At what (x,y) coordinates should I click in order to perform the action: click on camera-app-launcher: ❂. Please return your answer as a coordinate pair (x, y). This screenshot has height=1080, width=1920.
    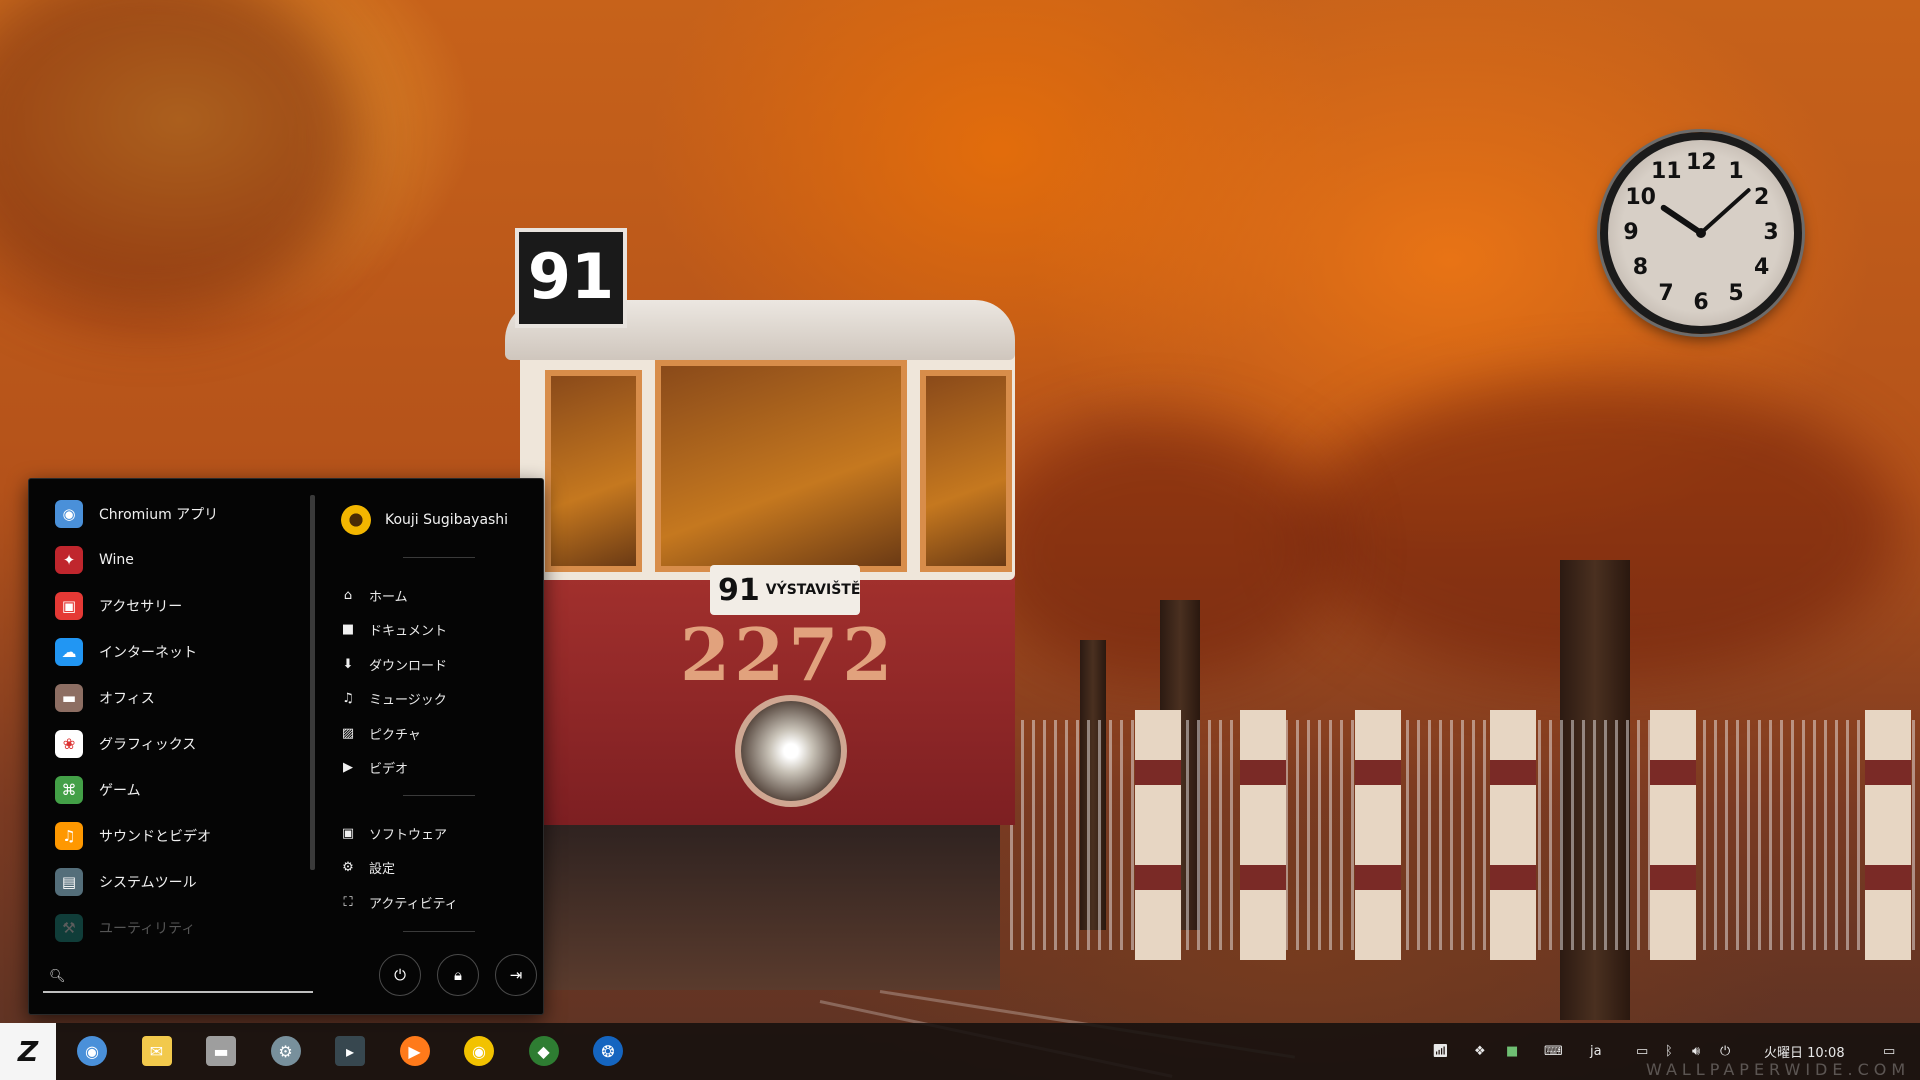
    Looking at the image, I should click on (608, 1051).